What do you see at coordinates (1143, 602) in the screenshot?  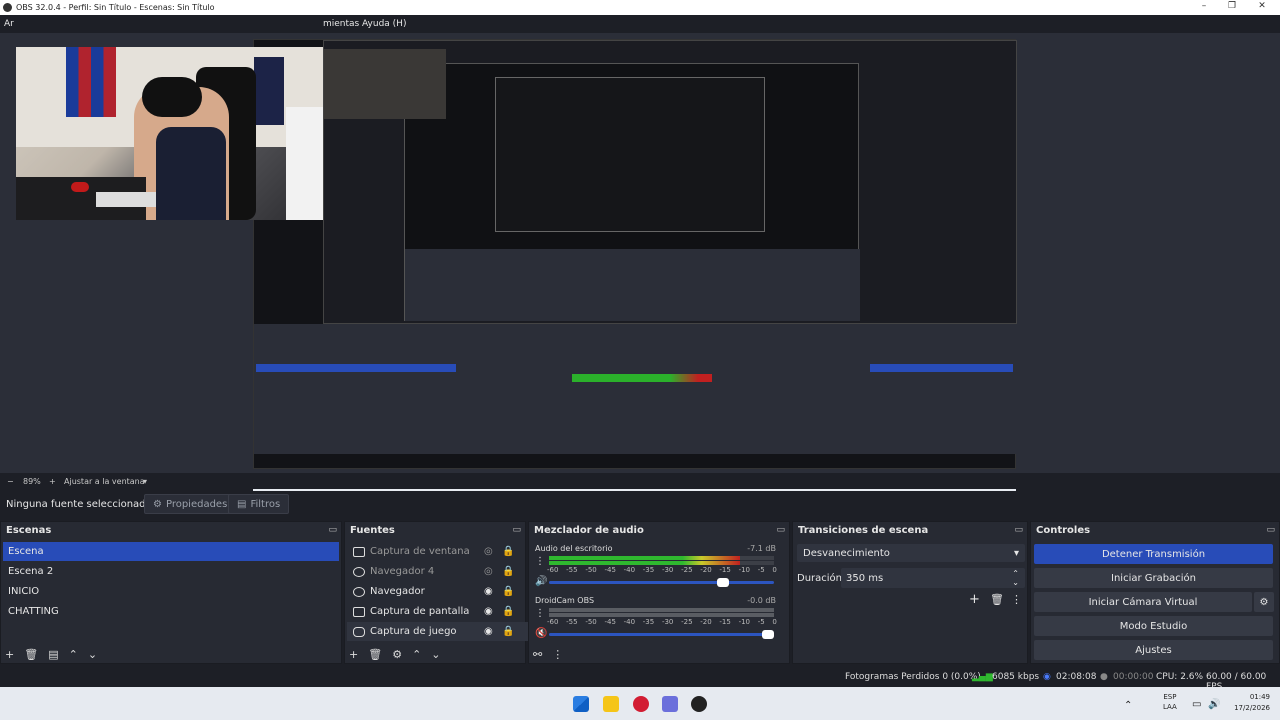 I see `start-virtual-camera-button: Iniciar Cámara Virtual` at bounding box center [1143, 602].